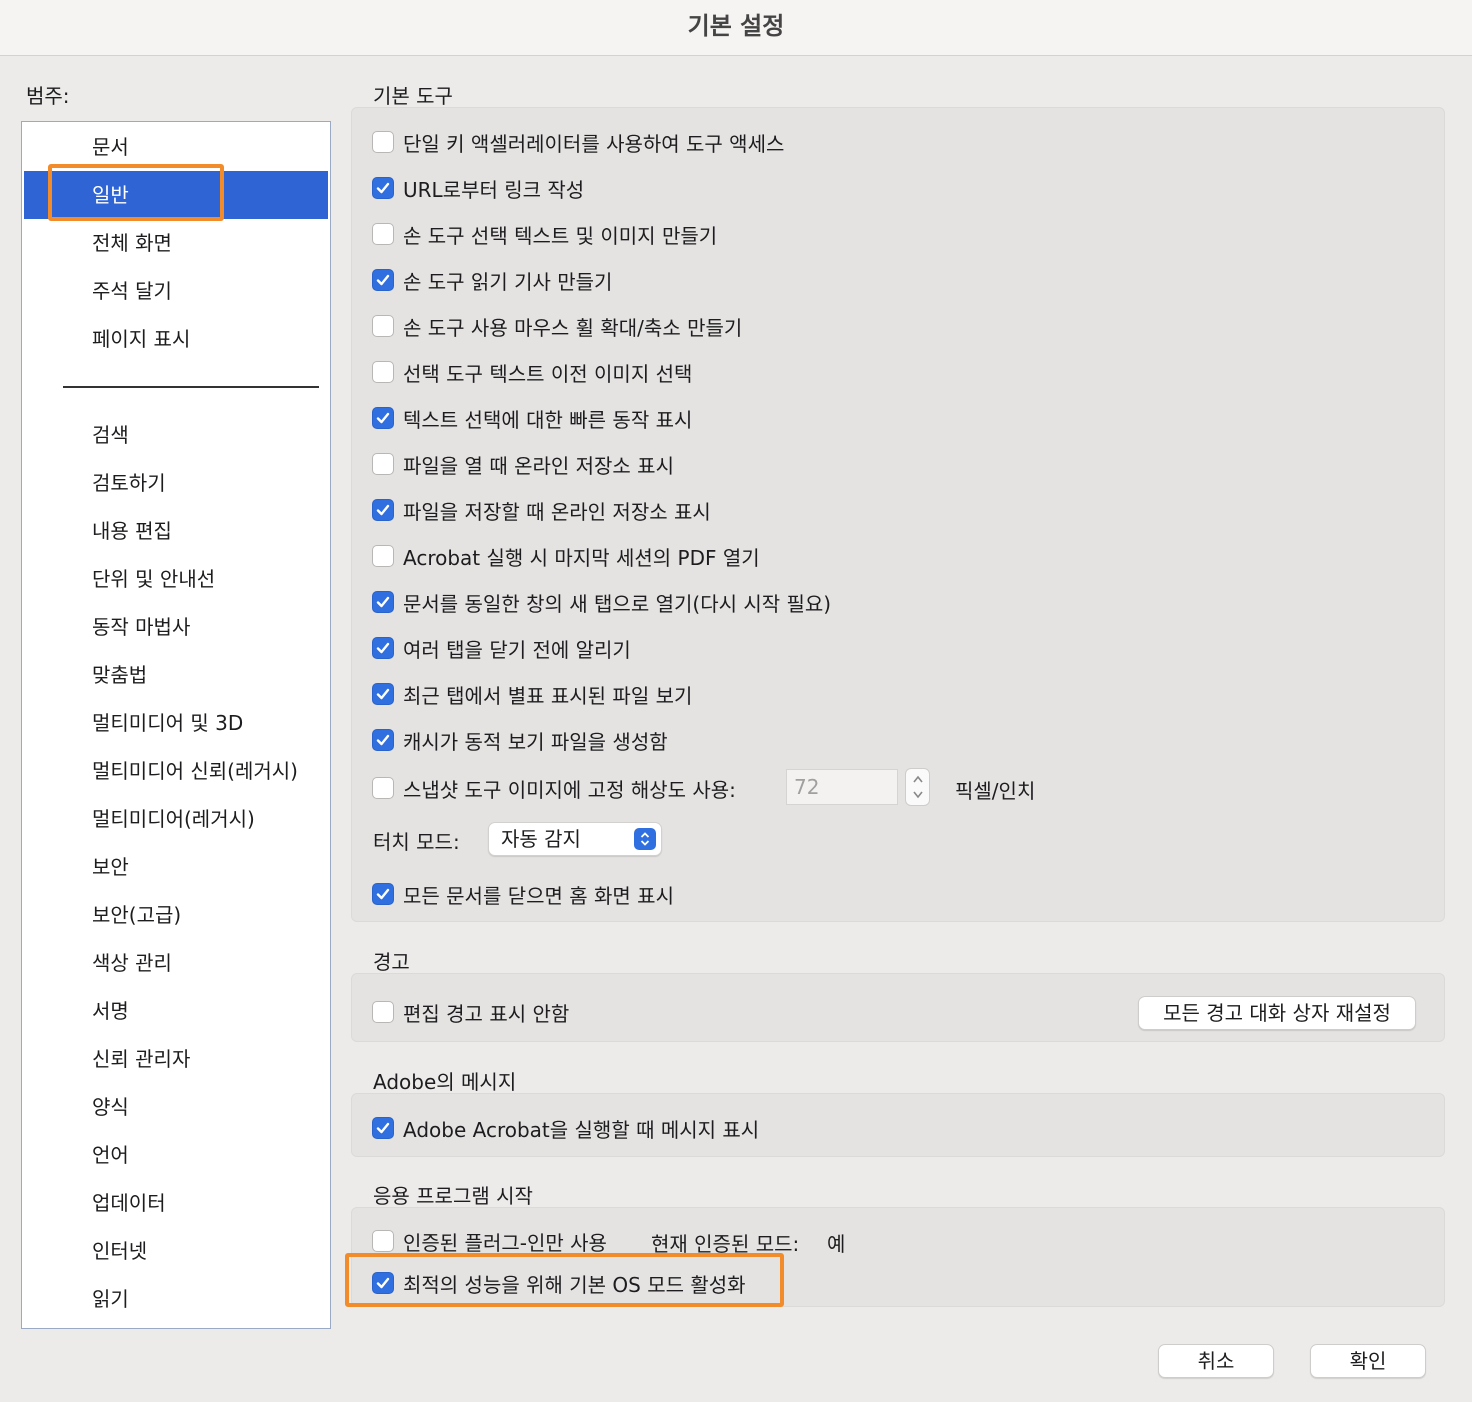  I want to click on option-show-messages-on-launch: Adobe Acrobat을 실행할 때 메시지 표시, so click(565, 1128).